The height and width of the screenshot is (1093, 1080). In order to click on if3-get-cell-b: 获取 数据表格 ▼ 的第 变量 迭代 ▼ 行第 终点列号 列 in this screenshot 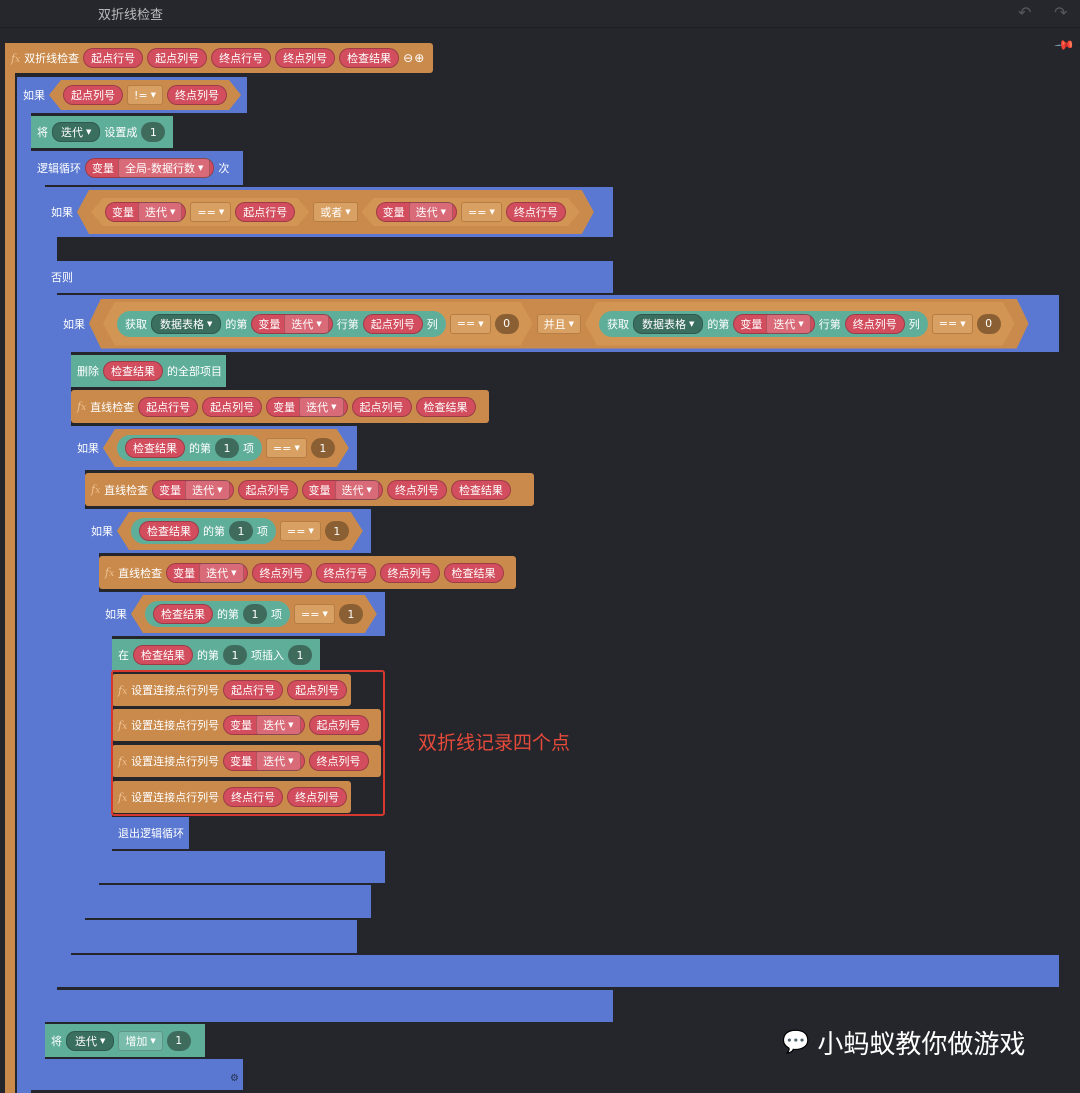, I will do `click(763, 324)`.